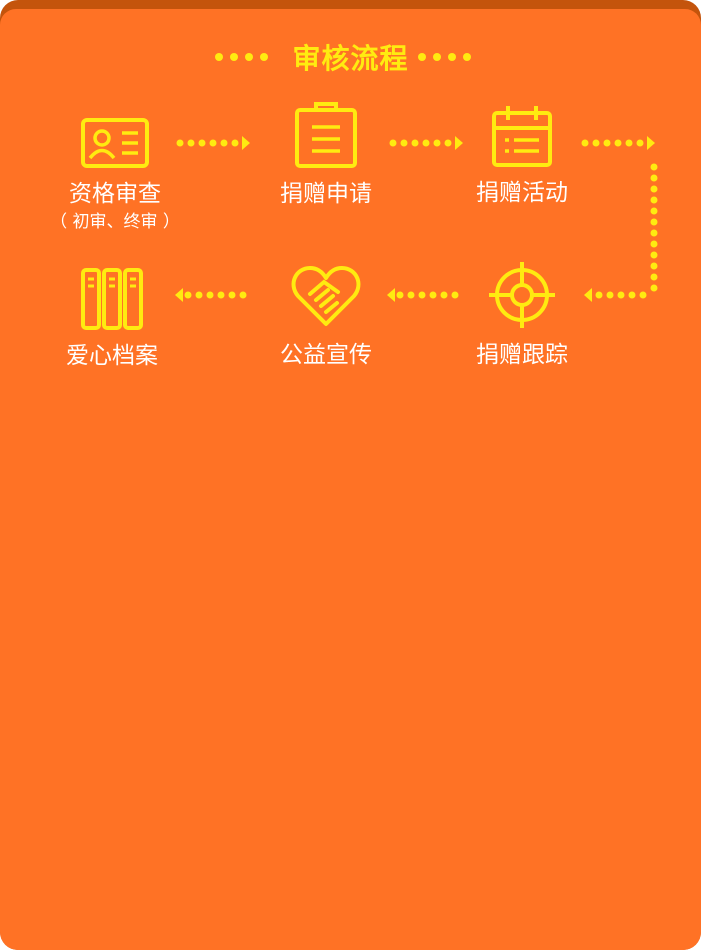 Image resolution: width=701 pixels, height=950 pixels. Describe the element at coordinates (326, 355) in the screenshot. I see `step-label: 公益宣传` at that location.